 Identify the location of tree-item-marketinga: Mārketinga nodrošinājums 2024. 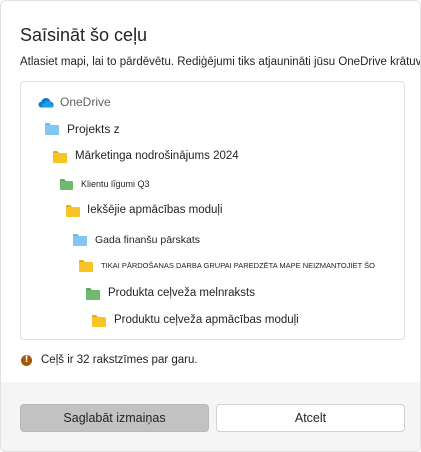
(146, 157).